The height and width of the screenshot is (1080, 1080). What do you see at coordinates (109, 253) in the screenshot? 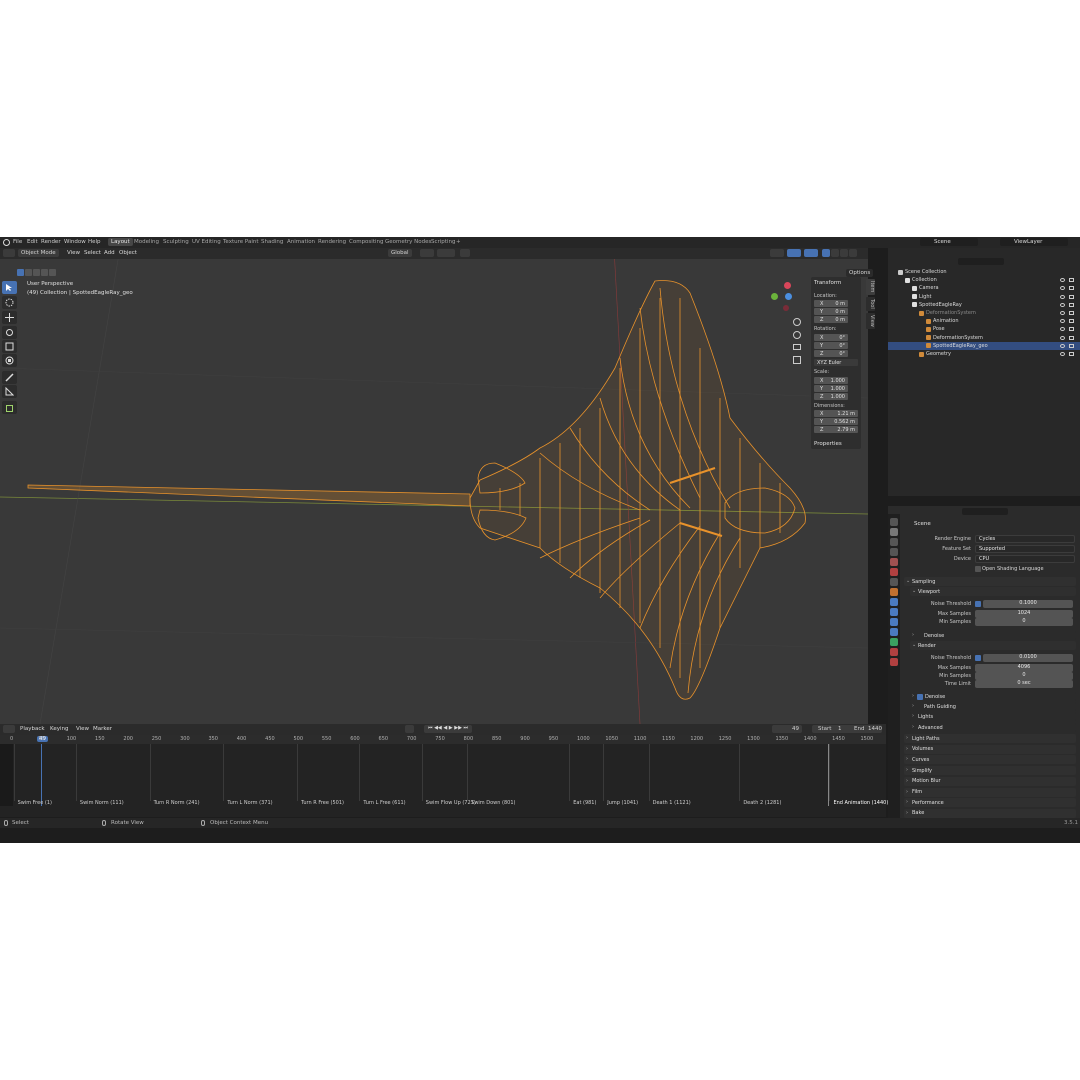
I see `viewport-menu-add: Add` at bounding box center [109, 253].